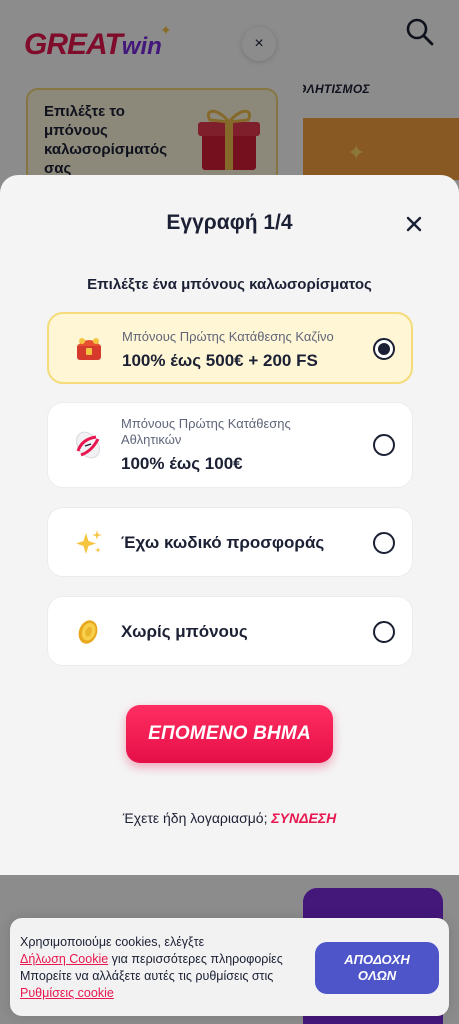 The image size is (459, 1024). What do you see at coordinates (88, 445) in the screenshot?
I see `football-icon` at bounding box center [88, 445].